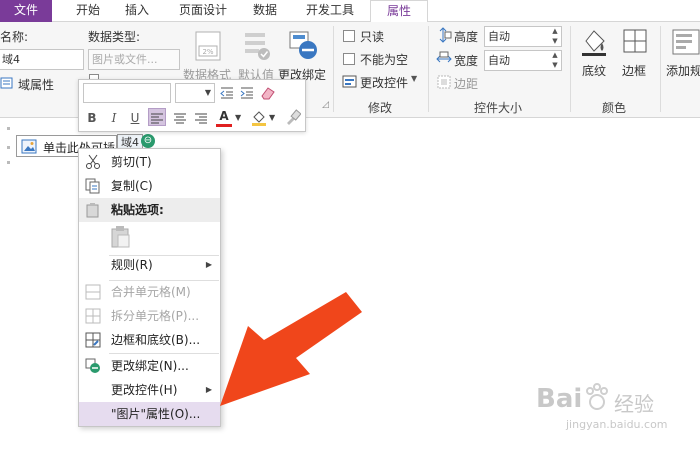 The width and height of the screenshot is (700, 450). Describe the element at coordinates (349, 59) in the screenshot. I see `not-empty-checkbox` at that location.